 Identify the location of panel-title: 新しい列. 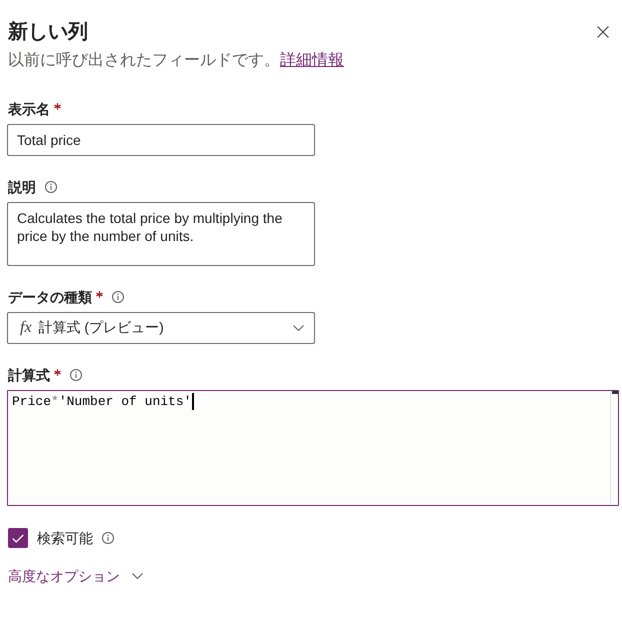
(48, 32).